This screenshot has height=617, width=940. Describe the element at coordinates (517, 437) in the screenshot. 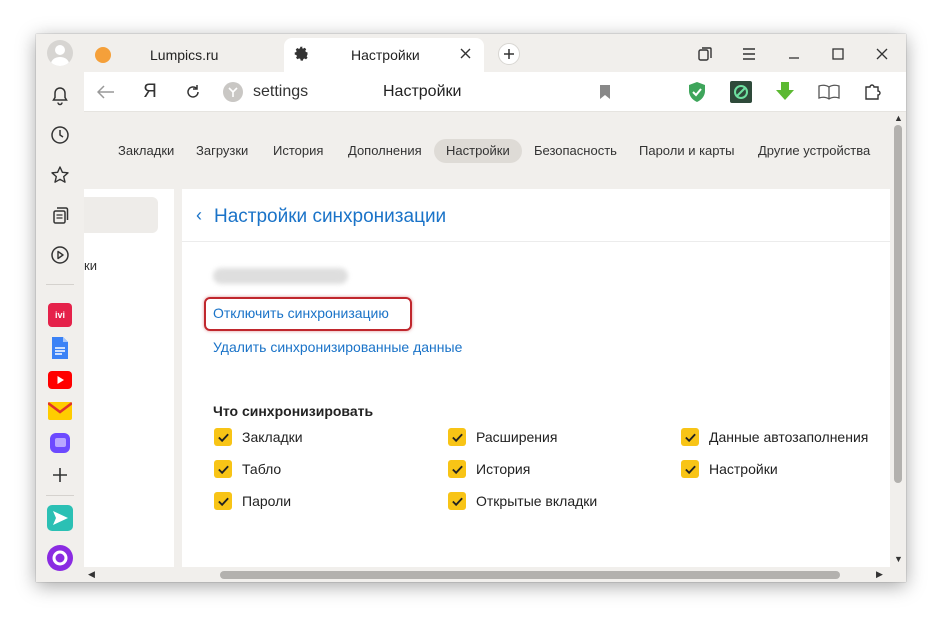

I see `checkbox-label: Расширения` at that location.